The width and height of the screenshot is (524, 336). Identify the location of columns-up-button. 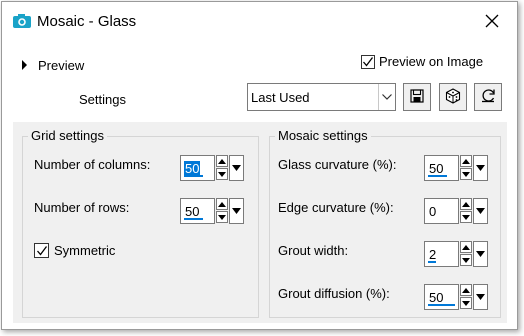
(222, 161).